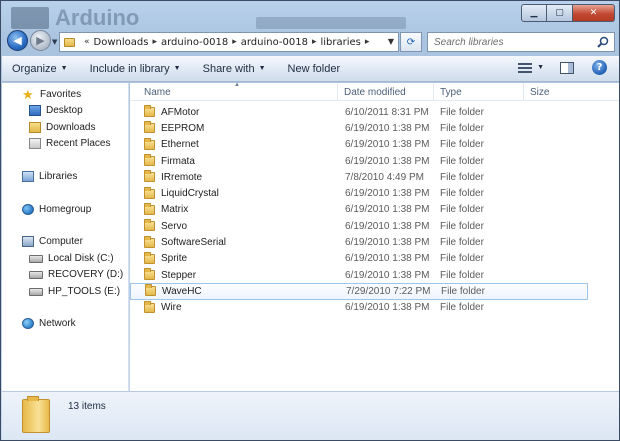 This screenshot has width=620, height=441. Describe the element at coordinates (234, 91) in the screenshot. I see `column-header-name: Name ▲` at that location.